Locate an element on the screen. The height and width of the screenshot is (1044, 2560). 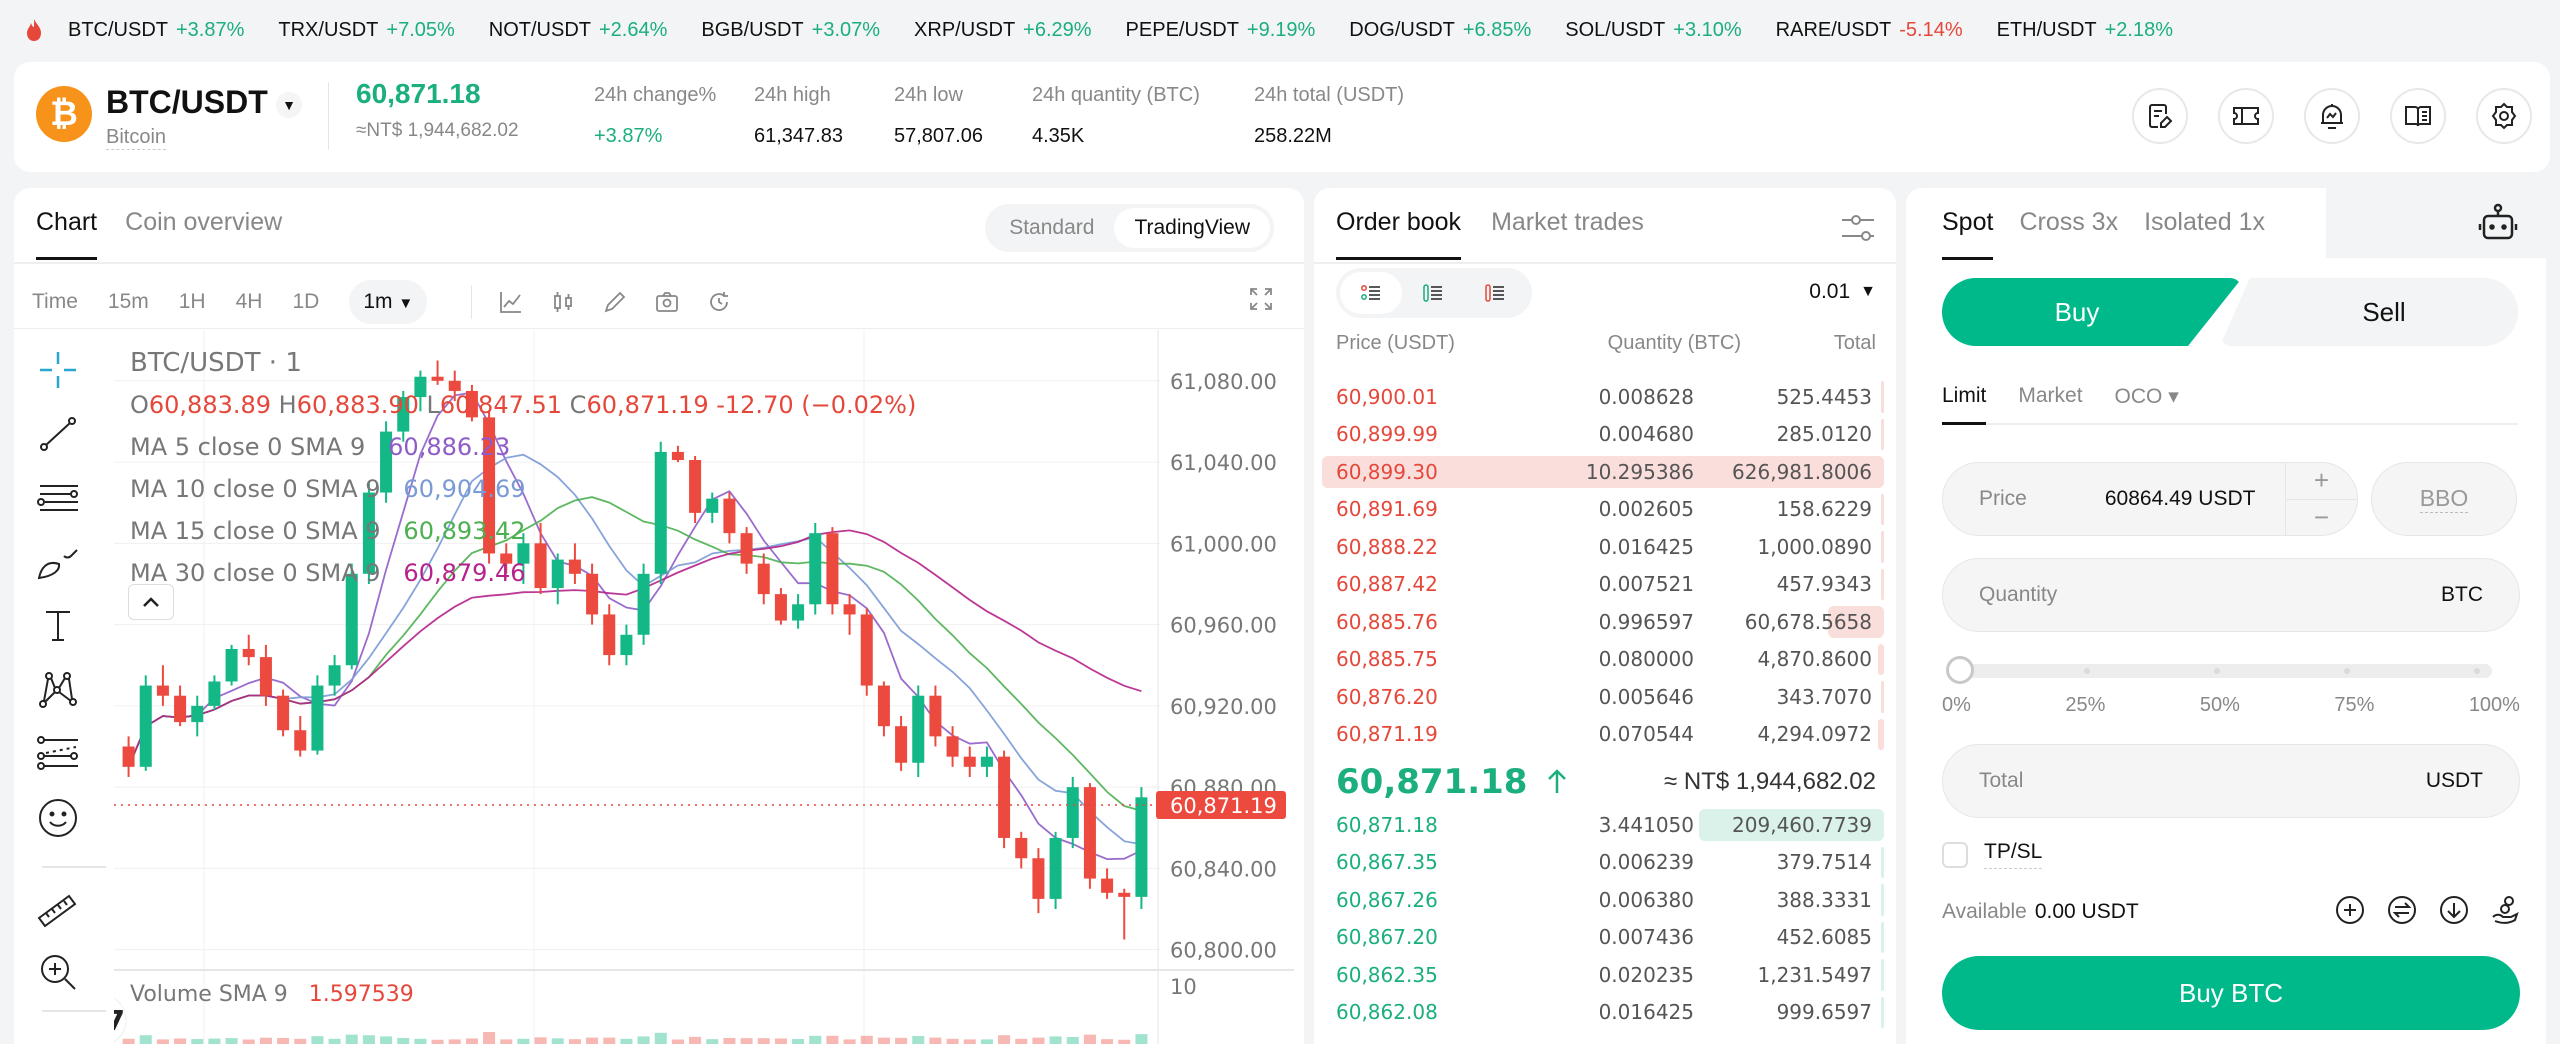
draw-pencil-icon is located at coordinates (615, 302).